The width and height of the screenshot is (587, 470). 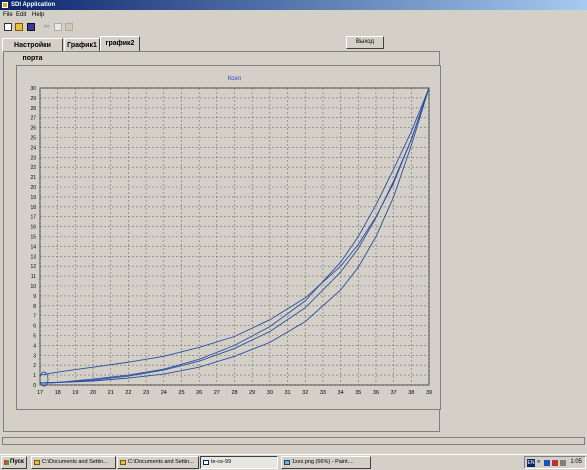 I want to click on x-tick-label: 33, so click(x=323, y=393).